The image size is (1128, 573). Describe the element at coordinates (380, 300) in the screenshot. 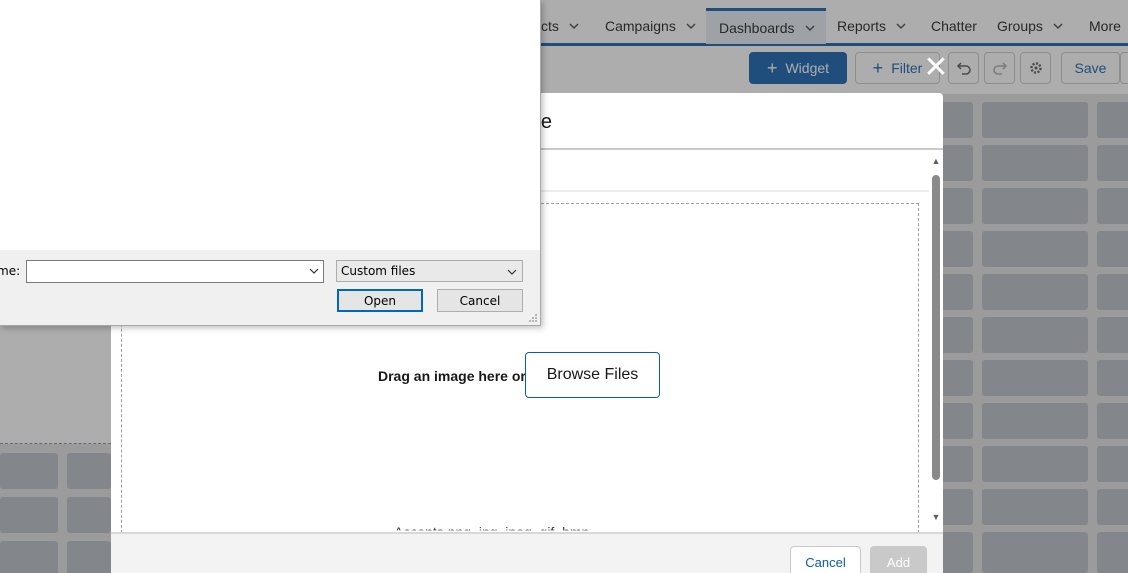

I see `open-button: Open` at that location.